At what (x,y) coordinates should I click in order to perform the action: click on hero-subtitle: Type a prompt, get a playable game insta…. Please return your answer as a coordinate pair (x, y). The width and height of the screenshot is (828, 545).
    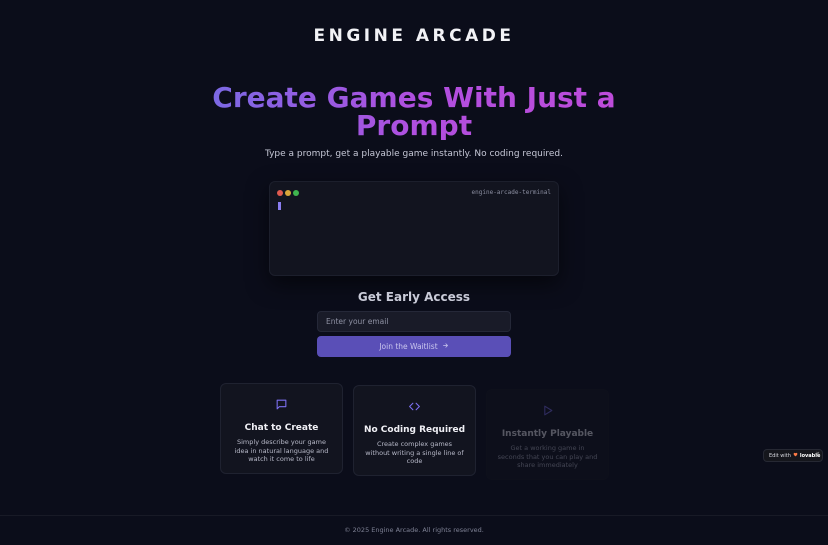
    Looking at the image, I should click on (413, 154).